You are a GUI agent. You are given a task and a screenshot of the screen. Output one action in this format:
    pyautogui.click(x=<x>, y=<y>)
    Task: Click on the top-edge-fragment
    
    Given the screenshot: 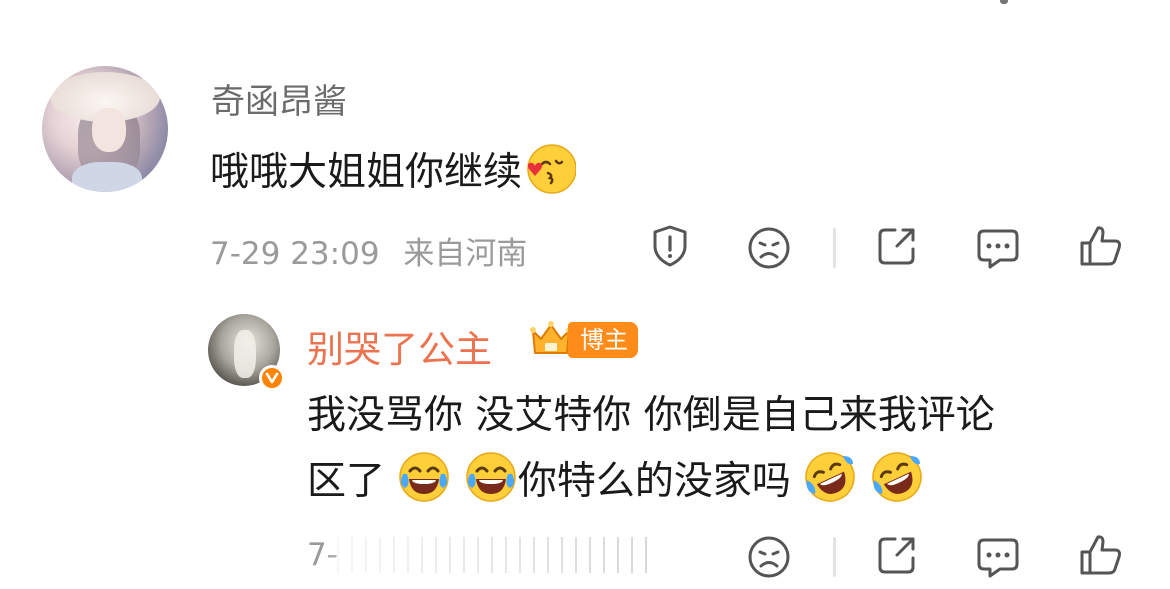 What is the action you would take?
    pyautogui.click(x=1004, y=2)
    